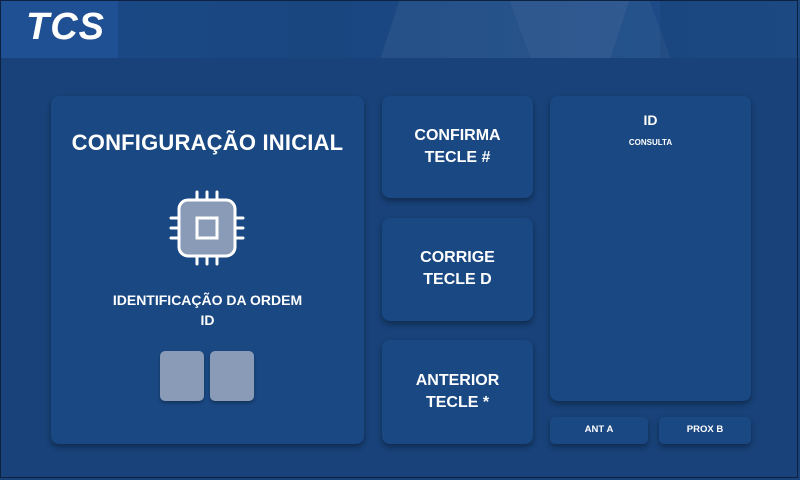  Describe the element at coordinates (207, 320) in the screenshot. I see `order-id-label-line2: ID` at that location.